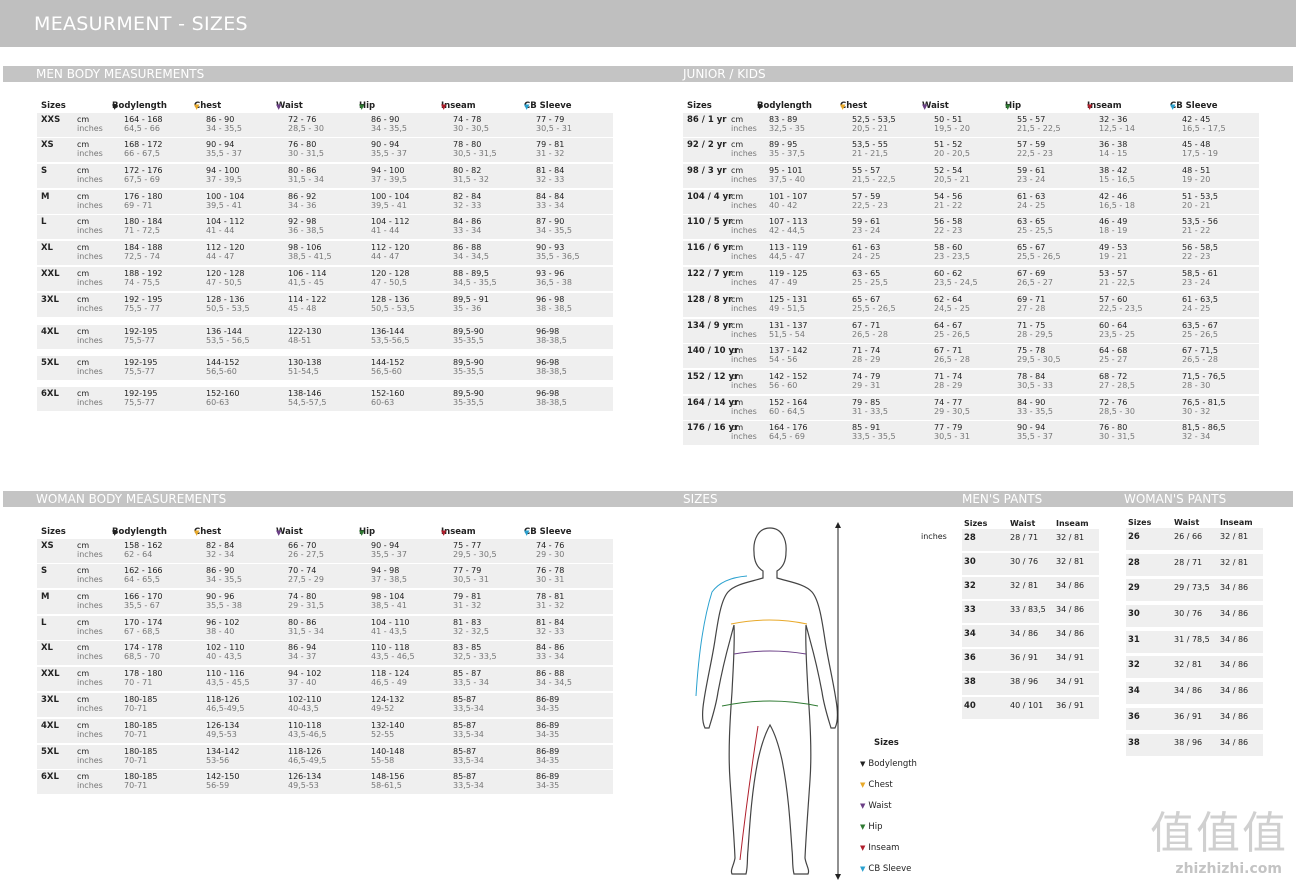  I want to click on value-inches: 29 - 31, so click(866, 385).